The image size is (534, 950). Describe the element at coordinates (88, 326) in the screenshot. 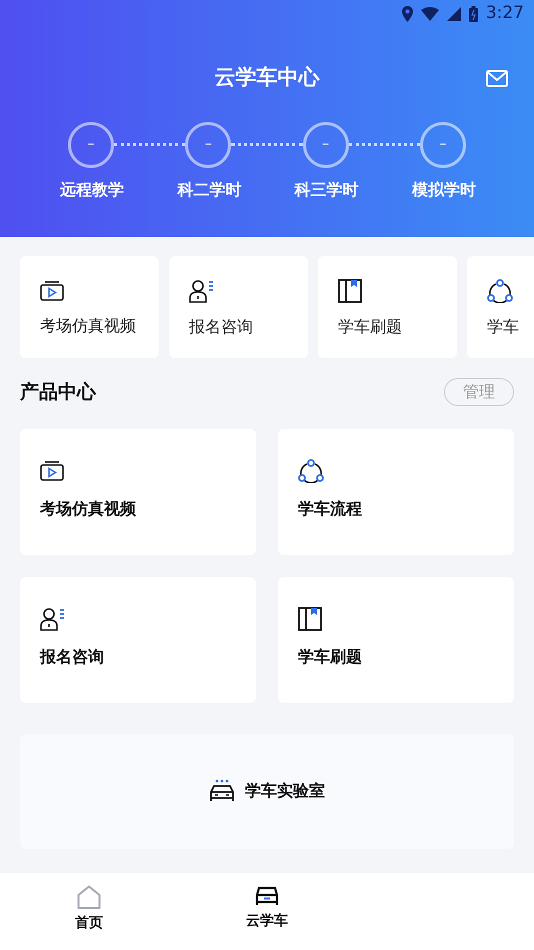

I see `shortcut-label: 考场仿真视频` at that location.